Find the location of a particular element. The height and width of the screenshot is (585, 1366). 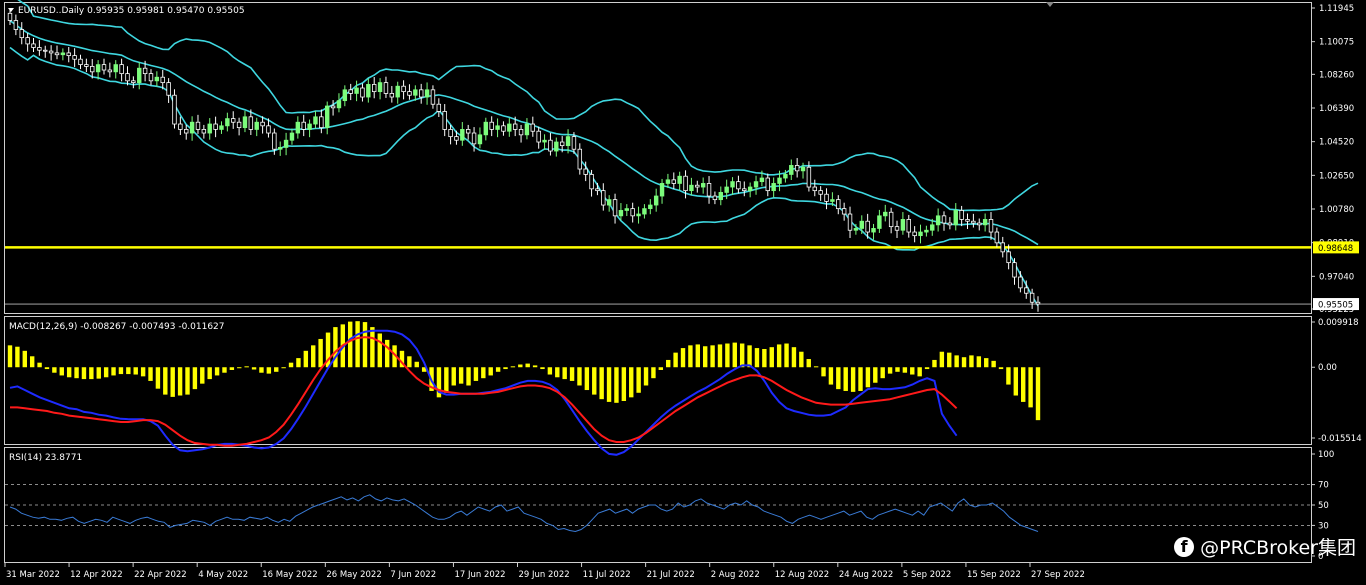

x-tick-label: 15 Sep 2022 is located at coordinates (994, 575).